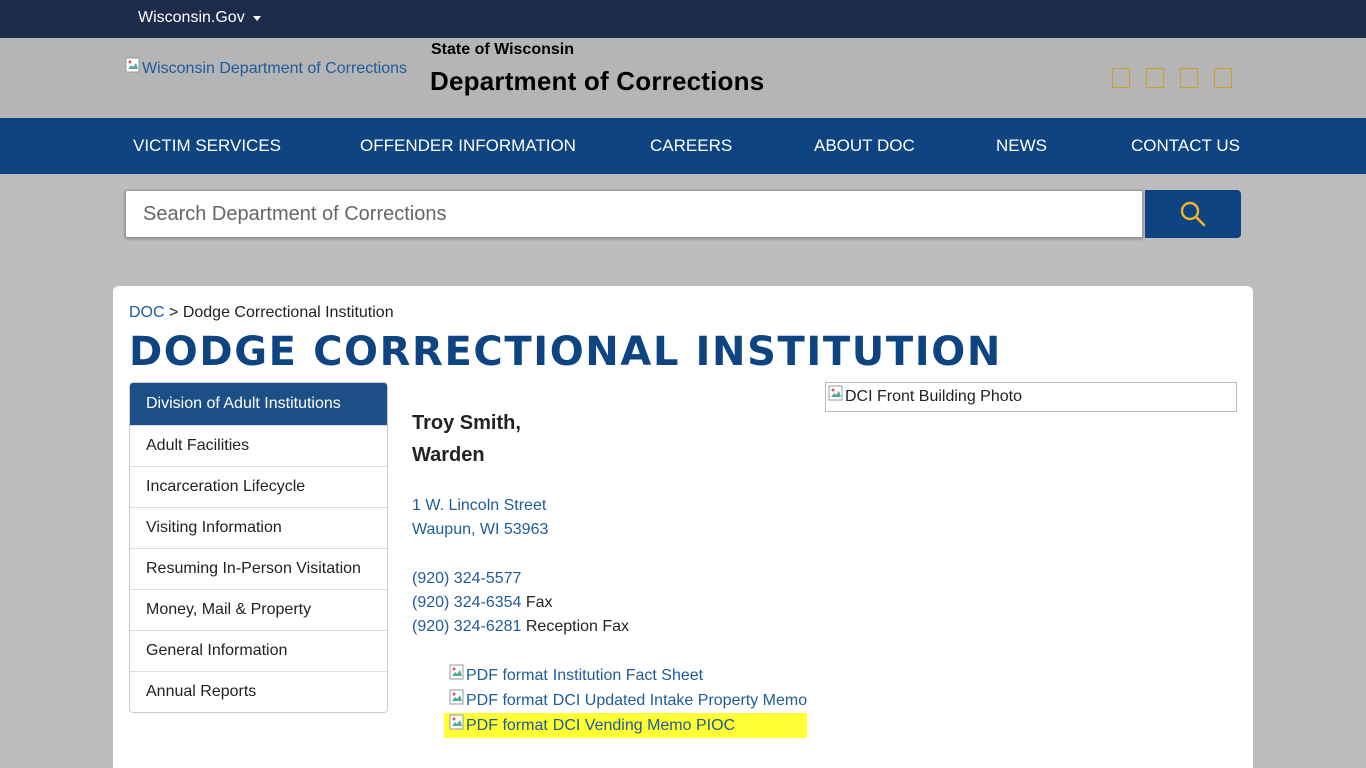 Image resolution: width=1366 pixels, height=768 pixels. What do you see at coordinates (147, 312) in the screenshot?
I see `breadcrumb-doc-link: DOC` at bounding box center [147, 312].